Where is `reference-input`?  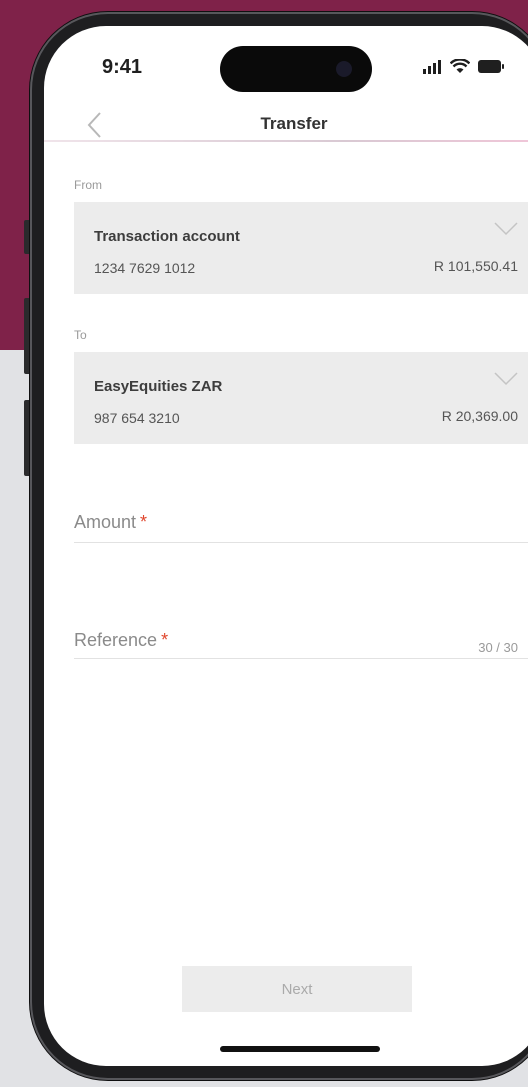
reference-input is located at coordinates (301, 642).